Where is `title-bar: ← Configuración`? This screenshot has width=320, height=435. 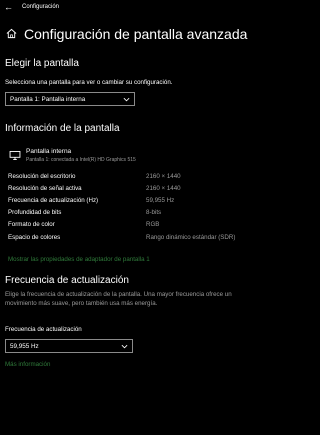 title-bar: ← Configuración is located at coordinates (160, 7).